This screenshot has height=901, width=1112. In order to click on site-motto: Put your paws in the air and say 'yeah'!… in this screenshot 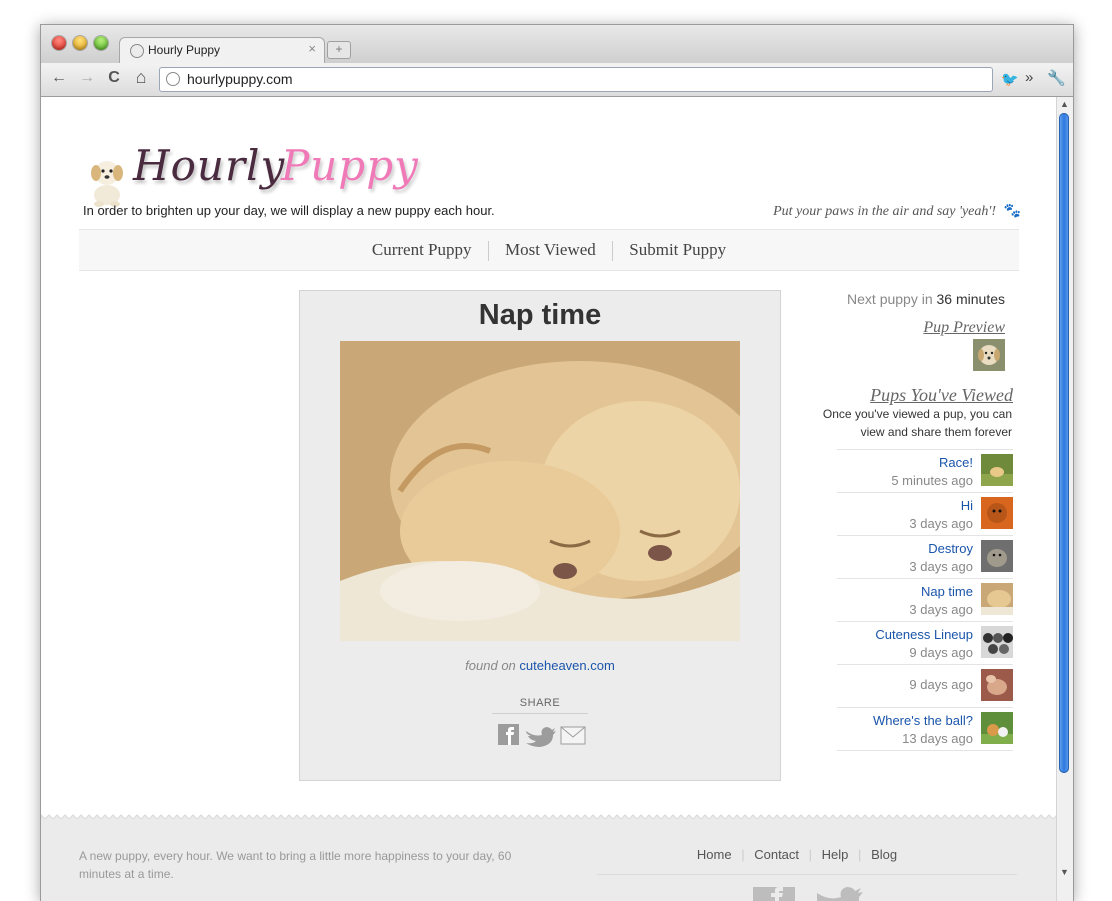, I will do `click(897, 211)`.